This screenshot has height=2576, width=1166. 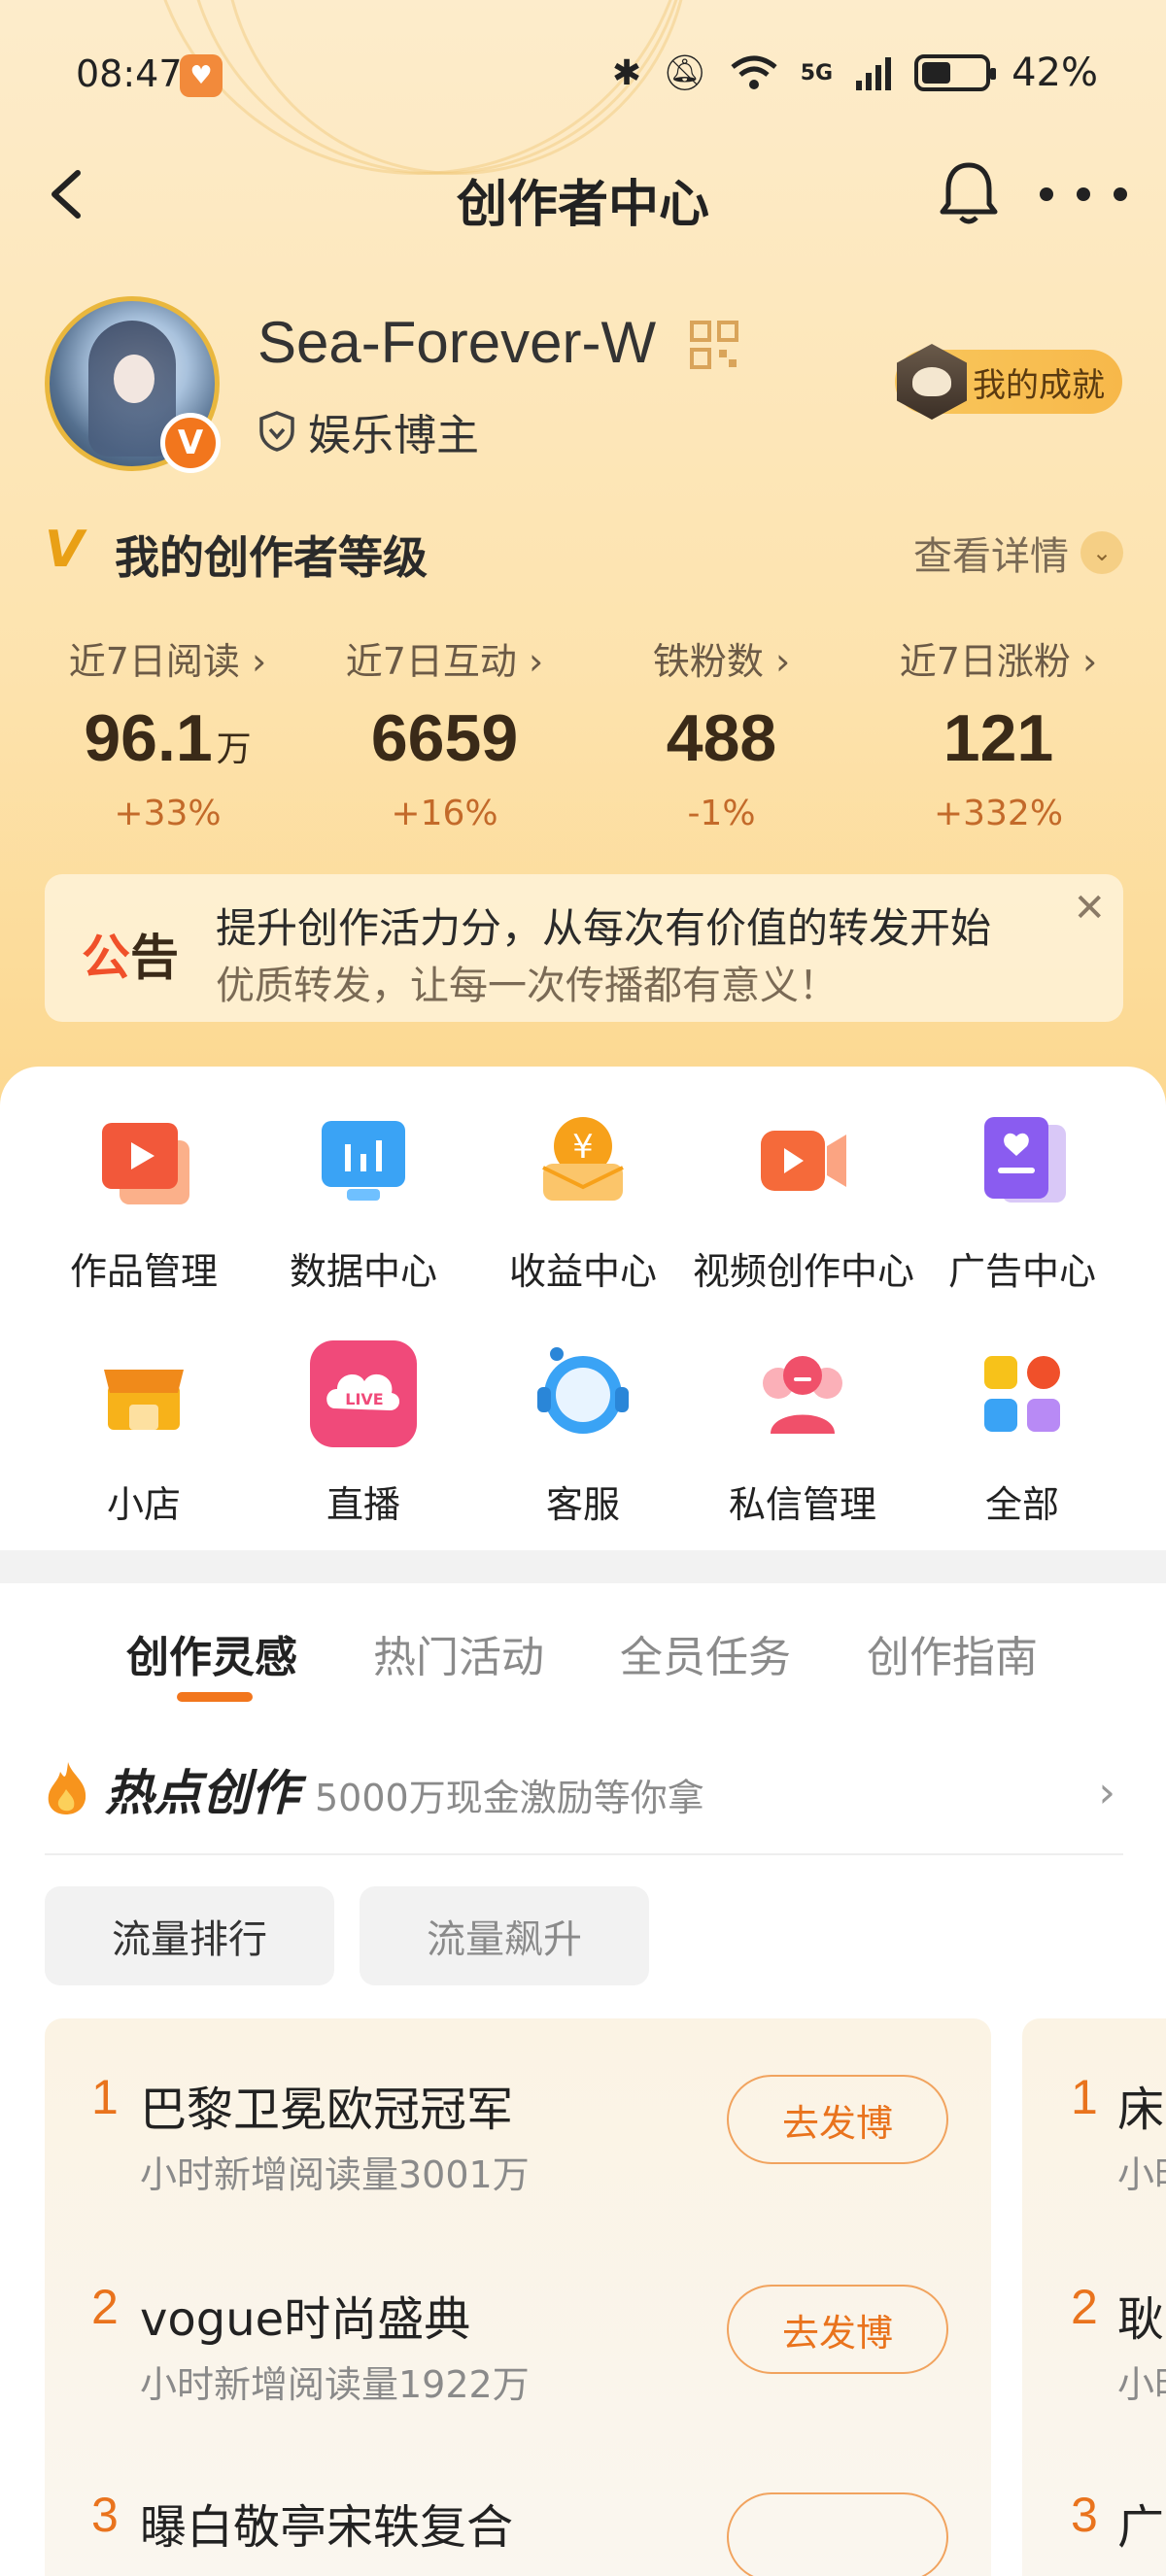 I want to click on list-item: 3 广, so click(x=1094, y=2531).